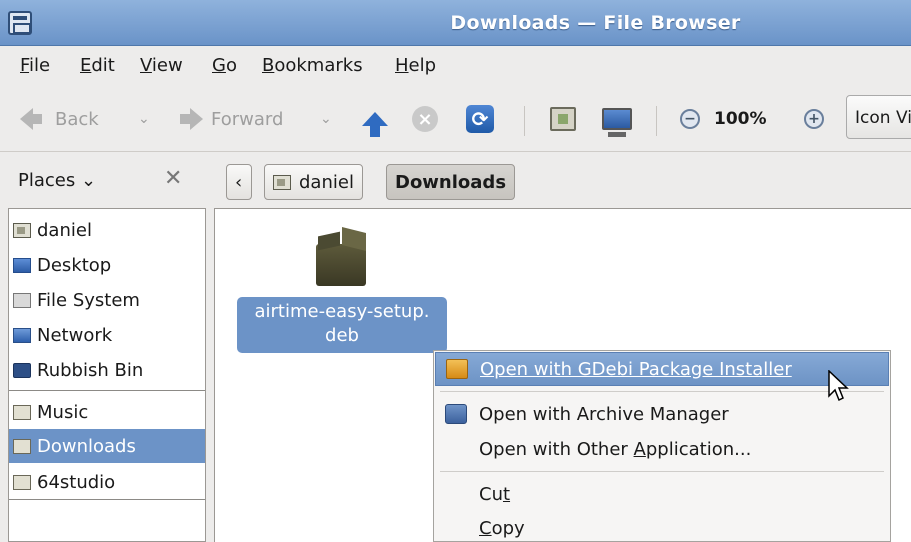  I want to click on breadcrumb-downloads: Downloads, so click(451, 182).